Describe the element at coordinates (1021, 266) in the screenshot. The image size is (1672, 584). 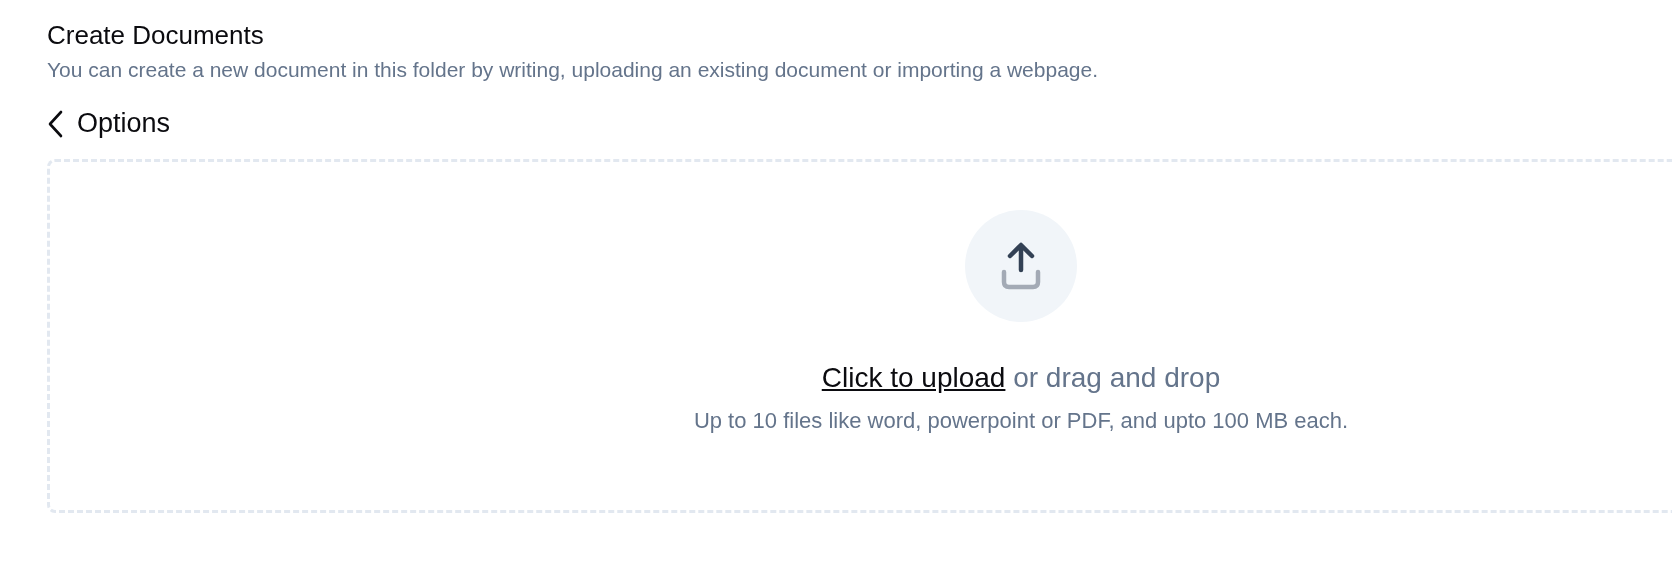
I see `upload-icon` at that location.